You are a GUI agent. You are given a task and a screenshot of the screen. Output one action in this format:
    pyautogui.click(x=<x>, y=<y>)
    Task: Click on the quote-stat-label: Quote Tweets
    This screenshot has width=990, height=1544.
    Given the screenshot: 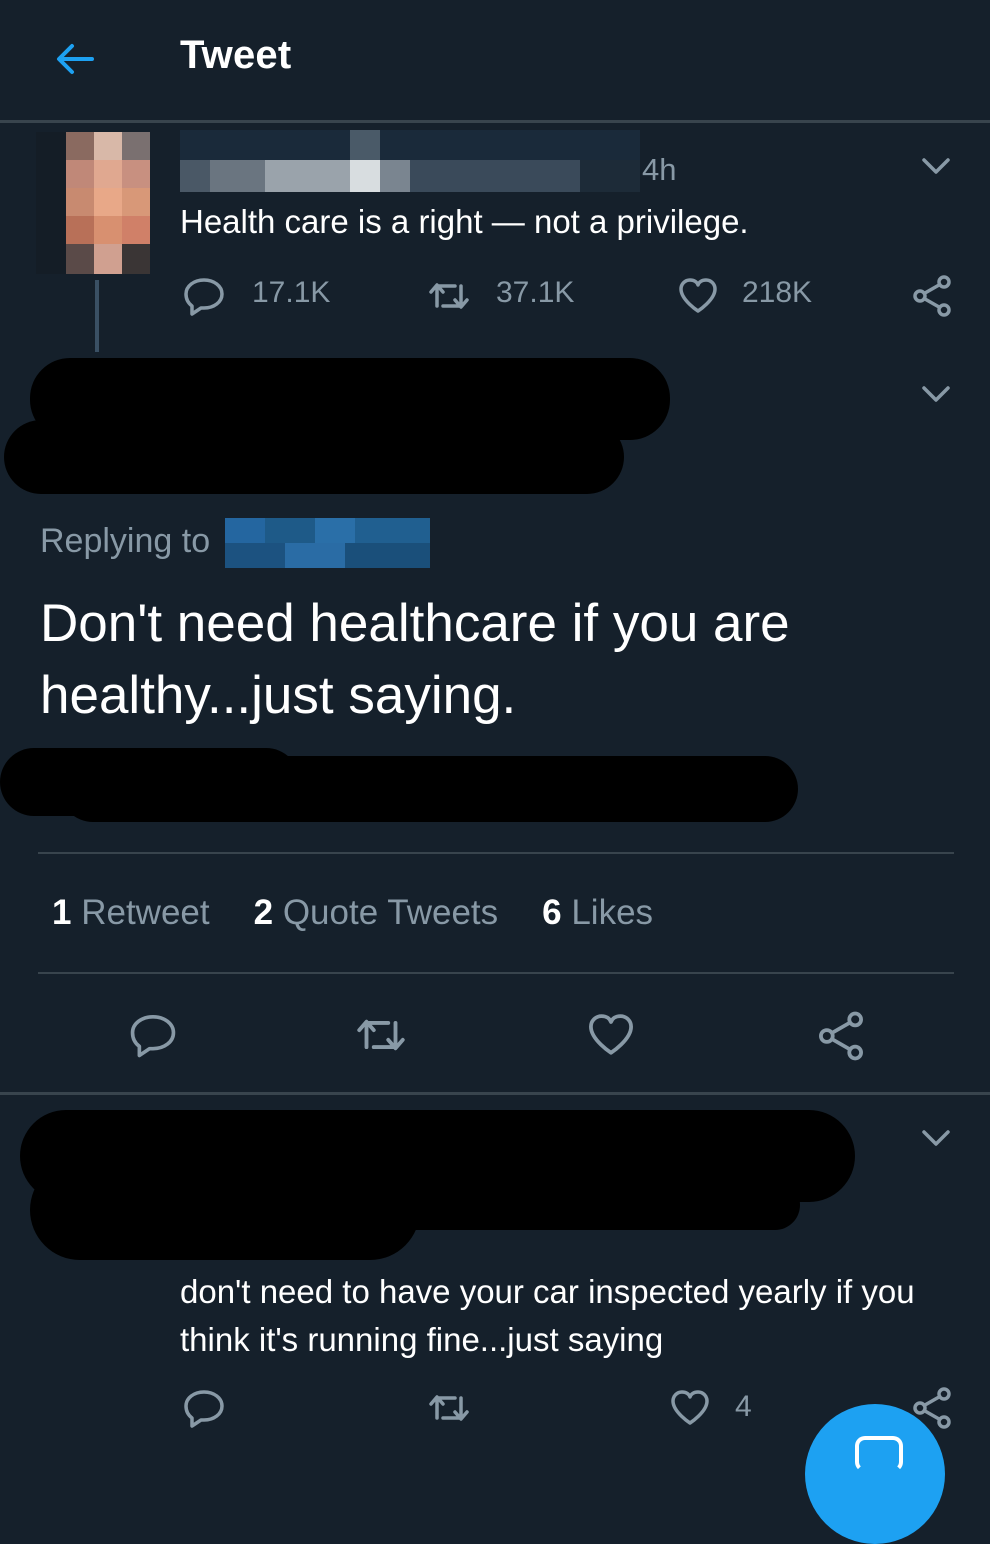 What is the action you would take?
    pyautogui.click(x=390, y=912)
    